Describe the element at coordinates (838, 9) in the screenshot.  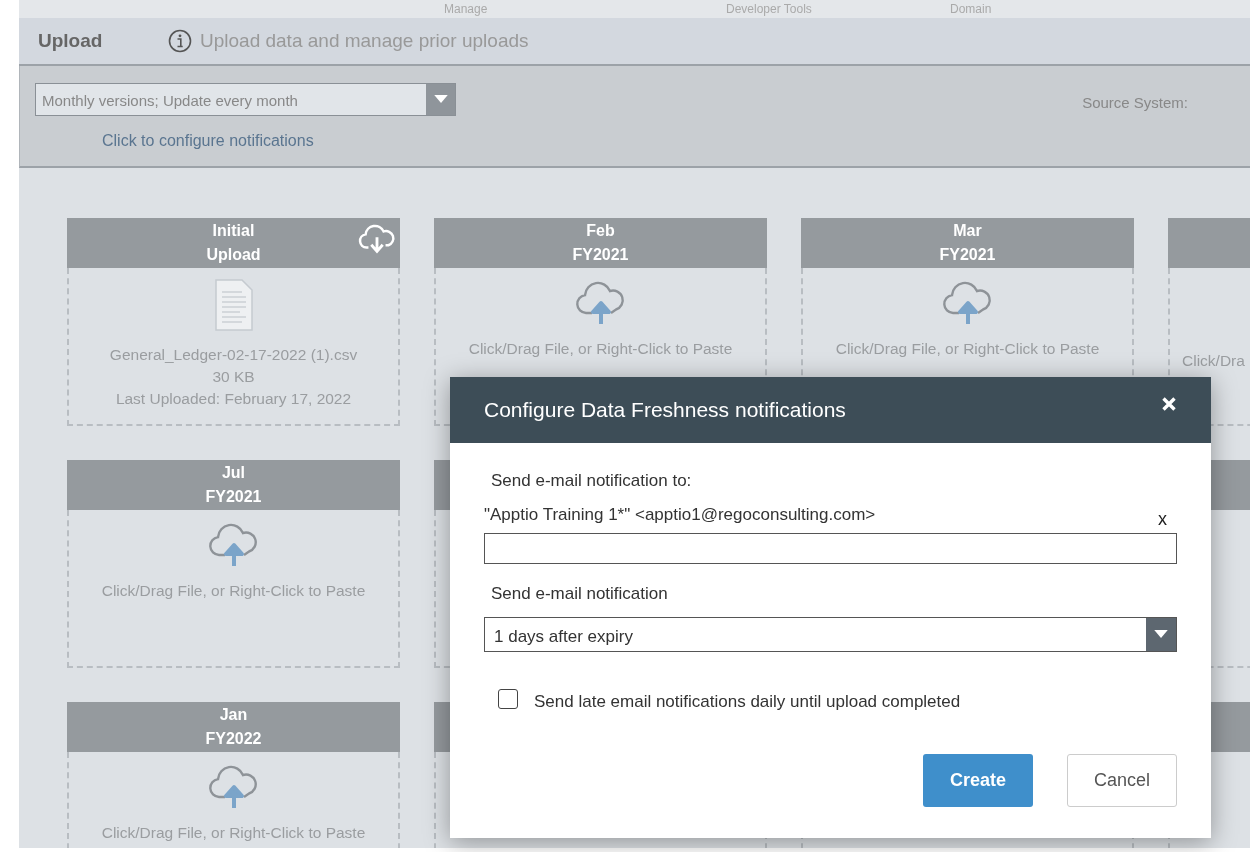
I see `nav-link: Developer Tools` at that location.